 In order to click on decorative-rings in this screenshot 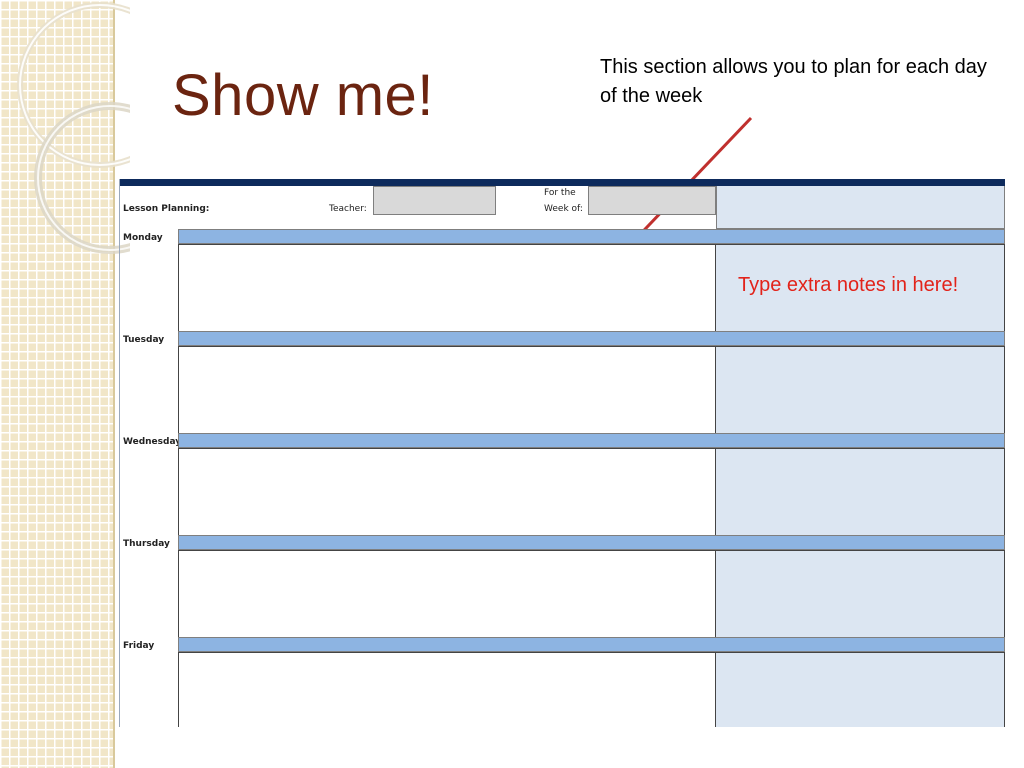, I will do `click(73, 128)`.